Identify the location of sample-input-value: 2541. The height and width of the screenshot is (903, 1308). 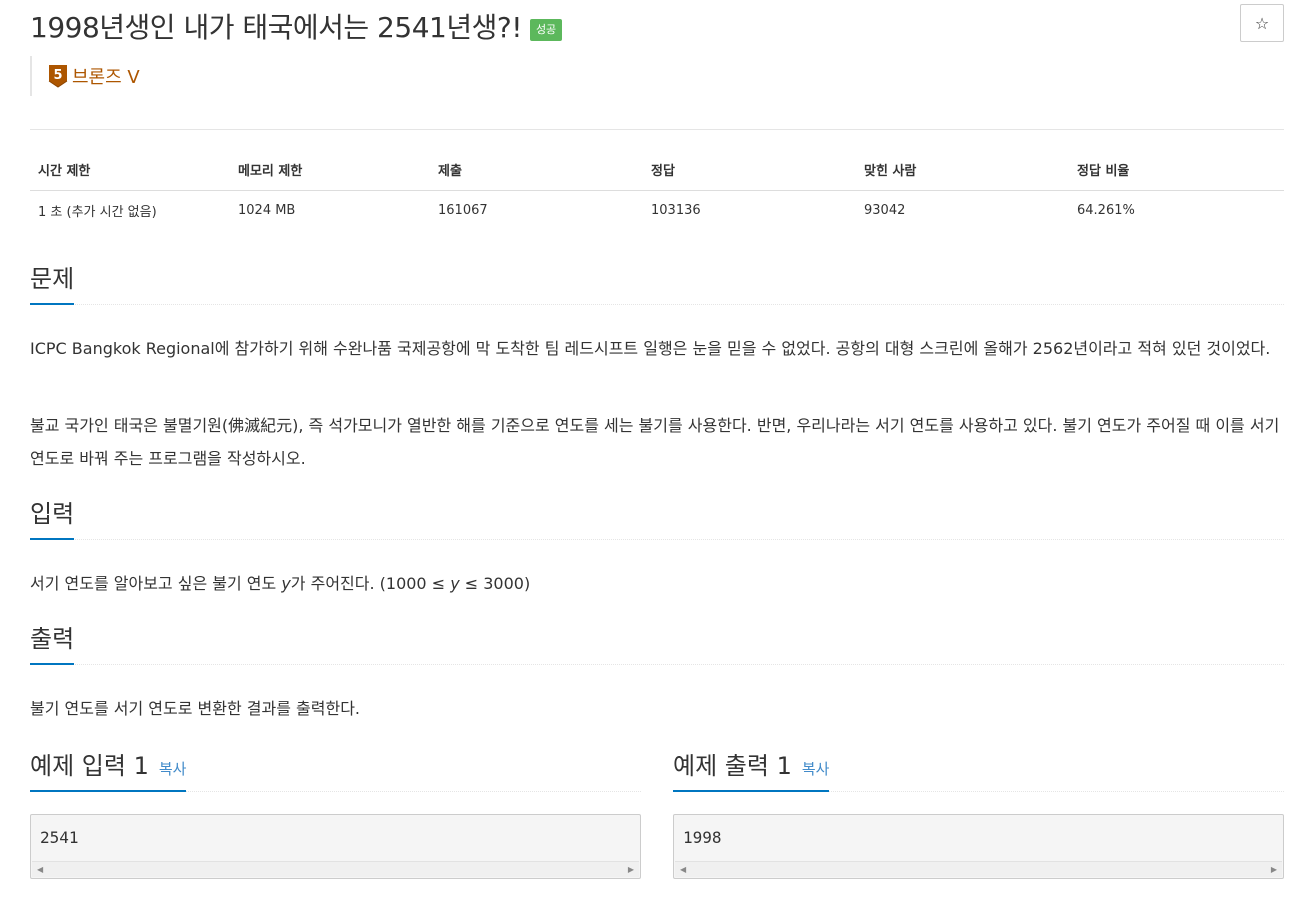
(59, 837).